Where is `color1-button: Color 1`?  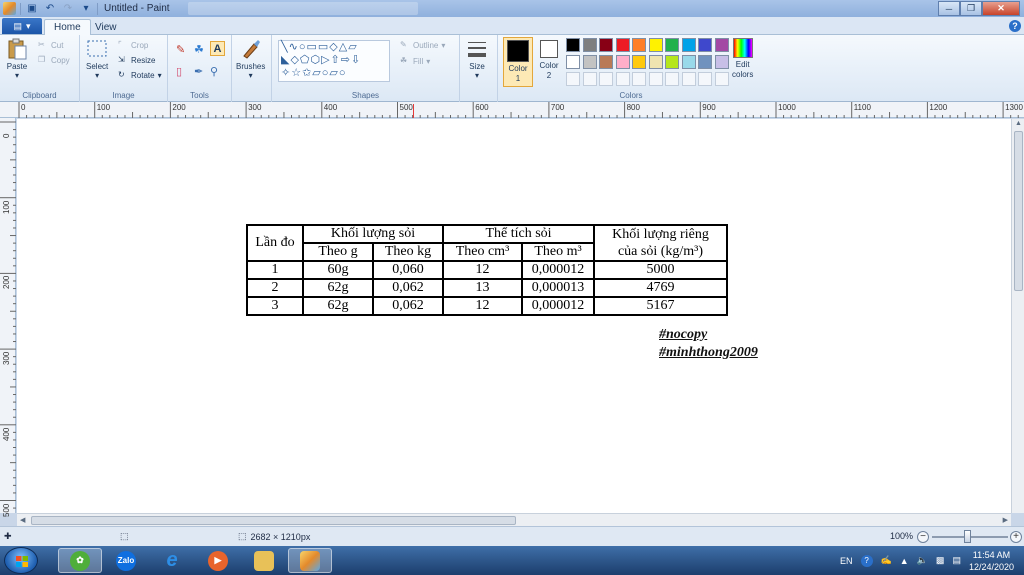
color1-button: Color 1 is located at coordinates (518, 62).